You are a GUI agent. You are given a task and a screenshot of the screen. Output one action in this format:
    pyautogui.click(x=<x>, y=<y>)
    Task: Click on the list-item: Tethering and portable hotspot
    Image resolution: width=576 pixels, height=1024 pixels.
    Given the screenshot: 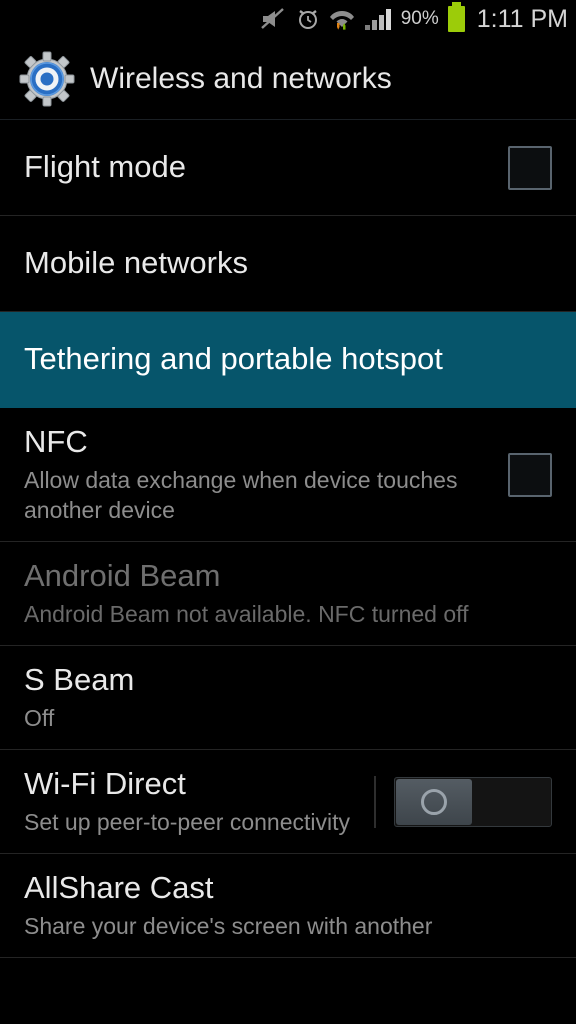 What is the action you would take?
    pyautogui.click(x=288, y=360)
    